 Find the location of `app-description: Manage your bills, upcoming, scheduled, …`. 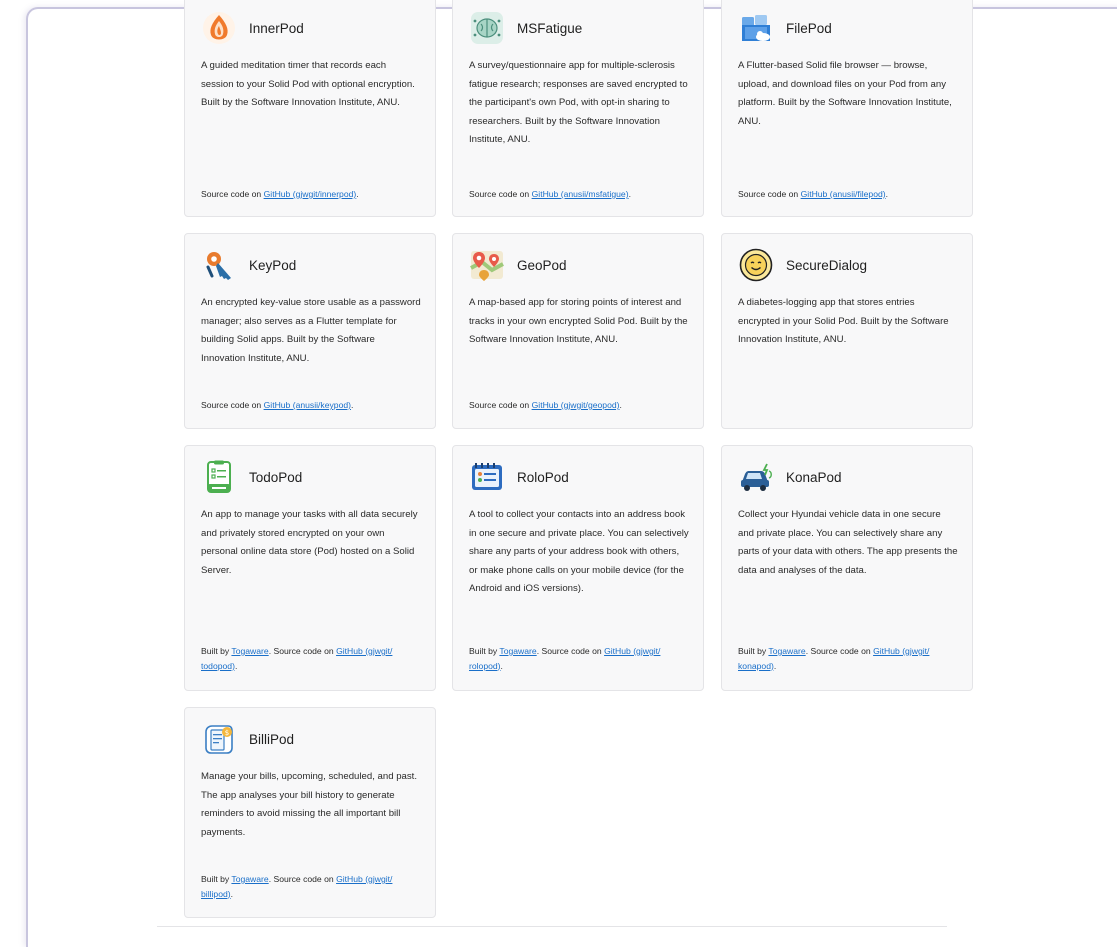

app-description: Manage your bills, upcoming, scheduled, … is located at coordinates (309, 804).